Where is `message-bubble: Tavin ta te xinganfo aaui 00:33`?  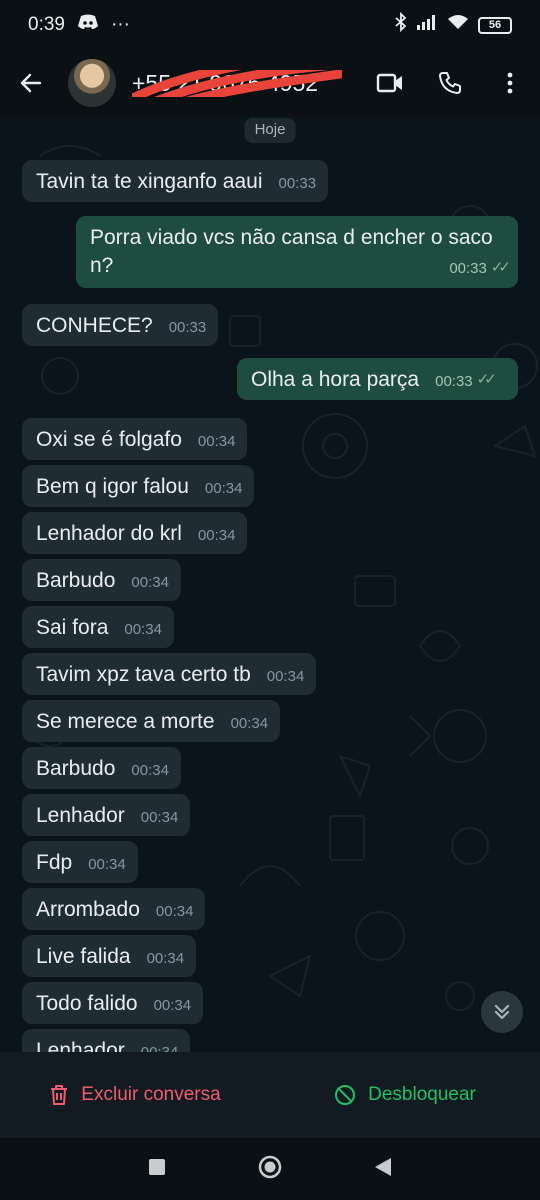
message-bubble: Tavin ta te xinganfo aaui 00:33 is located at coordinates (175, 181).